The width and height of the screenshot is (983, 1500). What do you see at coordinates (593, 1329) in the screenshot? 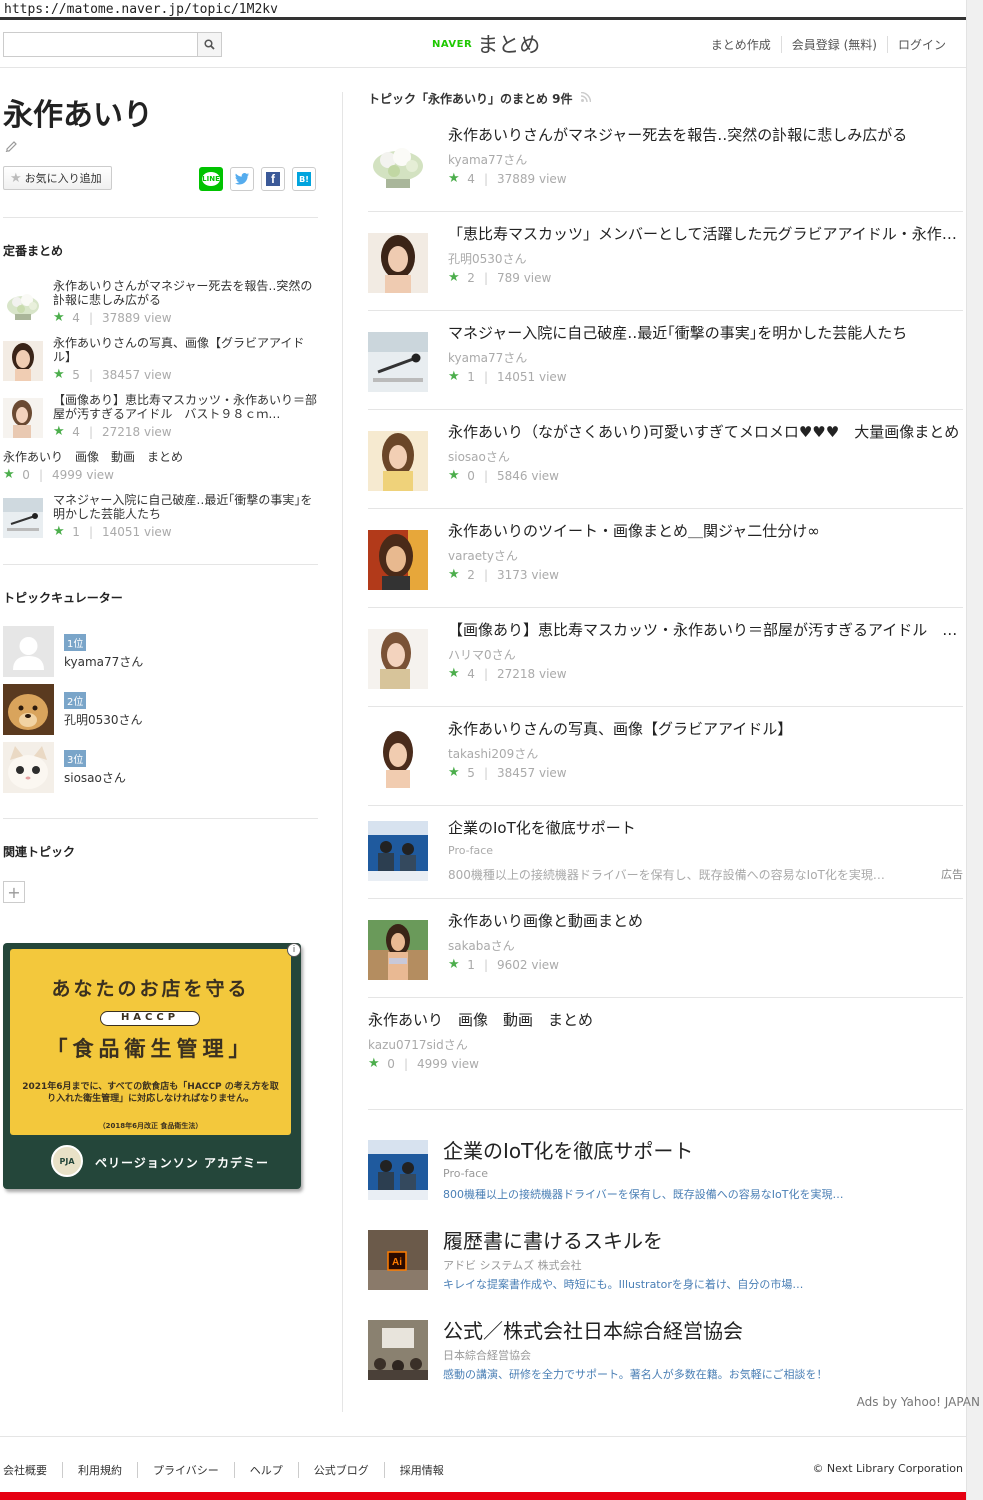
I see `yahoo-ad-title: 公式／株式会社日本綜合経営協会` at bounding box center [593, 1329].